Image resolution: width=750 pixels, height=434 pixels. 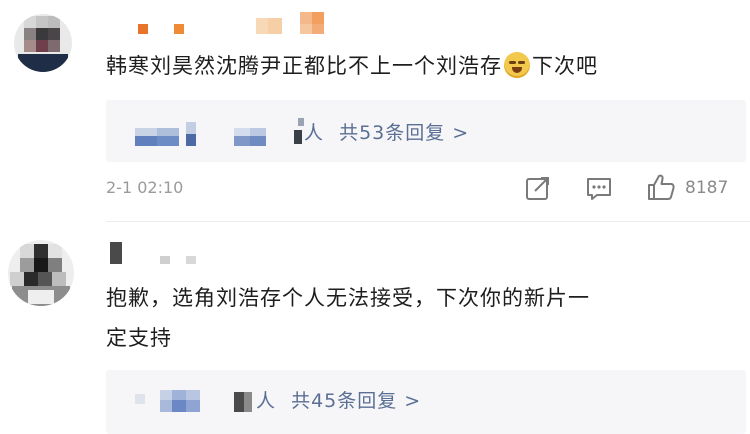 I want to click on timestamp: 2-1 02:10, so click(x=145, y=187).